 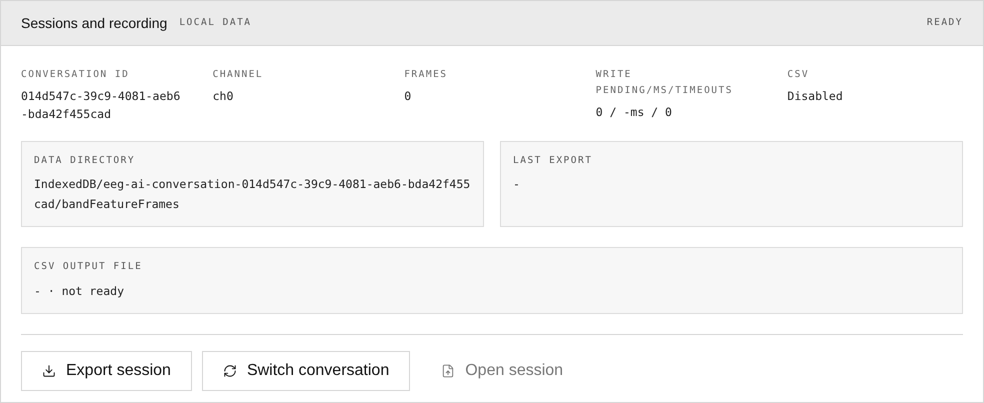 I want to click on download-icon, so click(x=49, y=371).